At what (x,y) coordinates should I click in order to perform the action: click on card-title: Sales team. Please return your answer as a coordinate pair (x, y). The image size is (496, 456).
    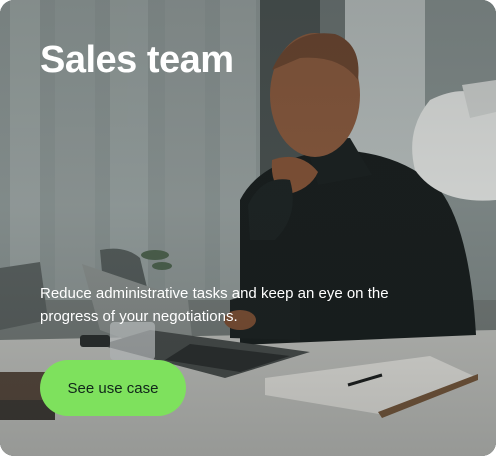
    Looking at the image, I should click on (137, 60).